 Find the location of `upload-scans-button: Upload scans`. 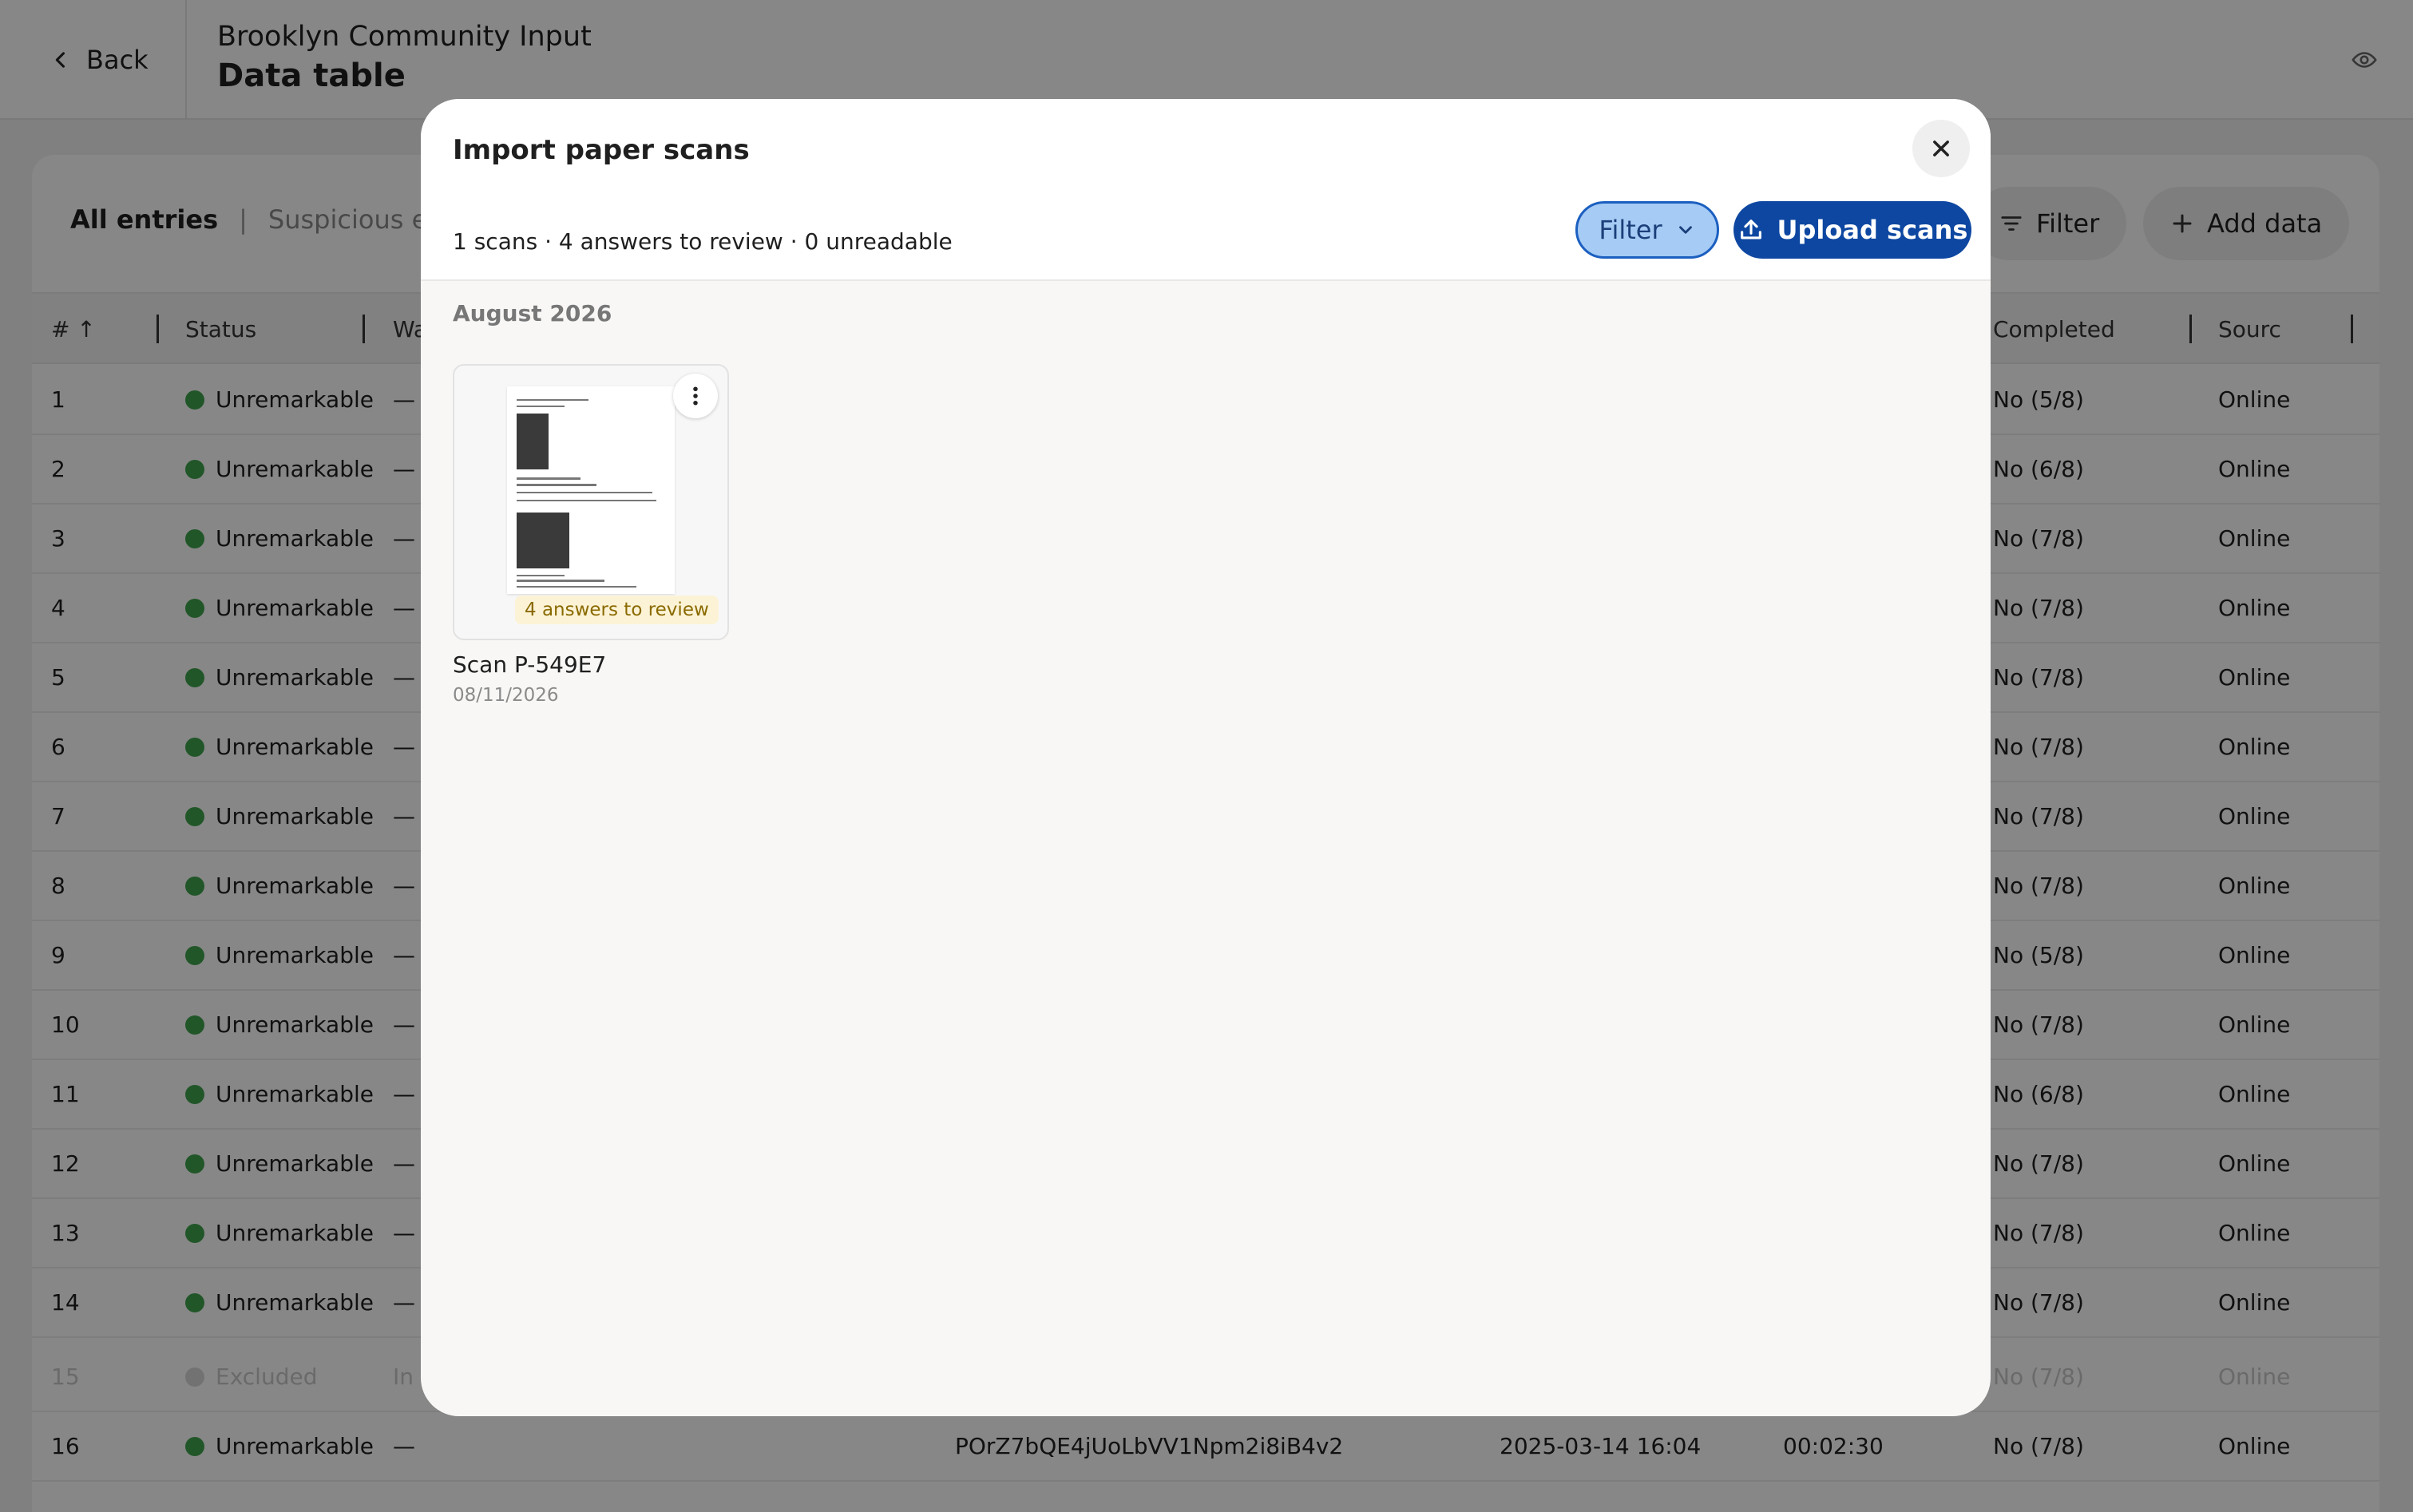

upload-scans-button: Upload scans is located at coordinates (1852, 230).